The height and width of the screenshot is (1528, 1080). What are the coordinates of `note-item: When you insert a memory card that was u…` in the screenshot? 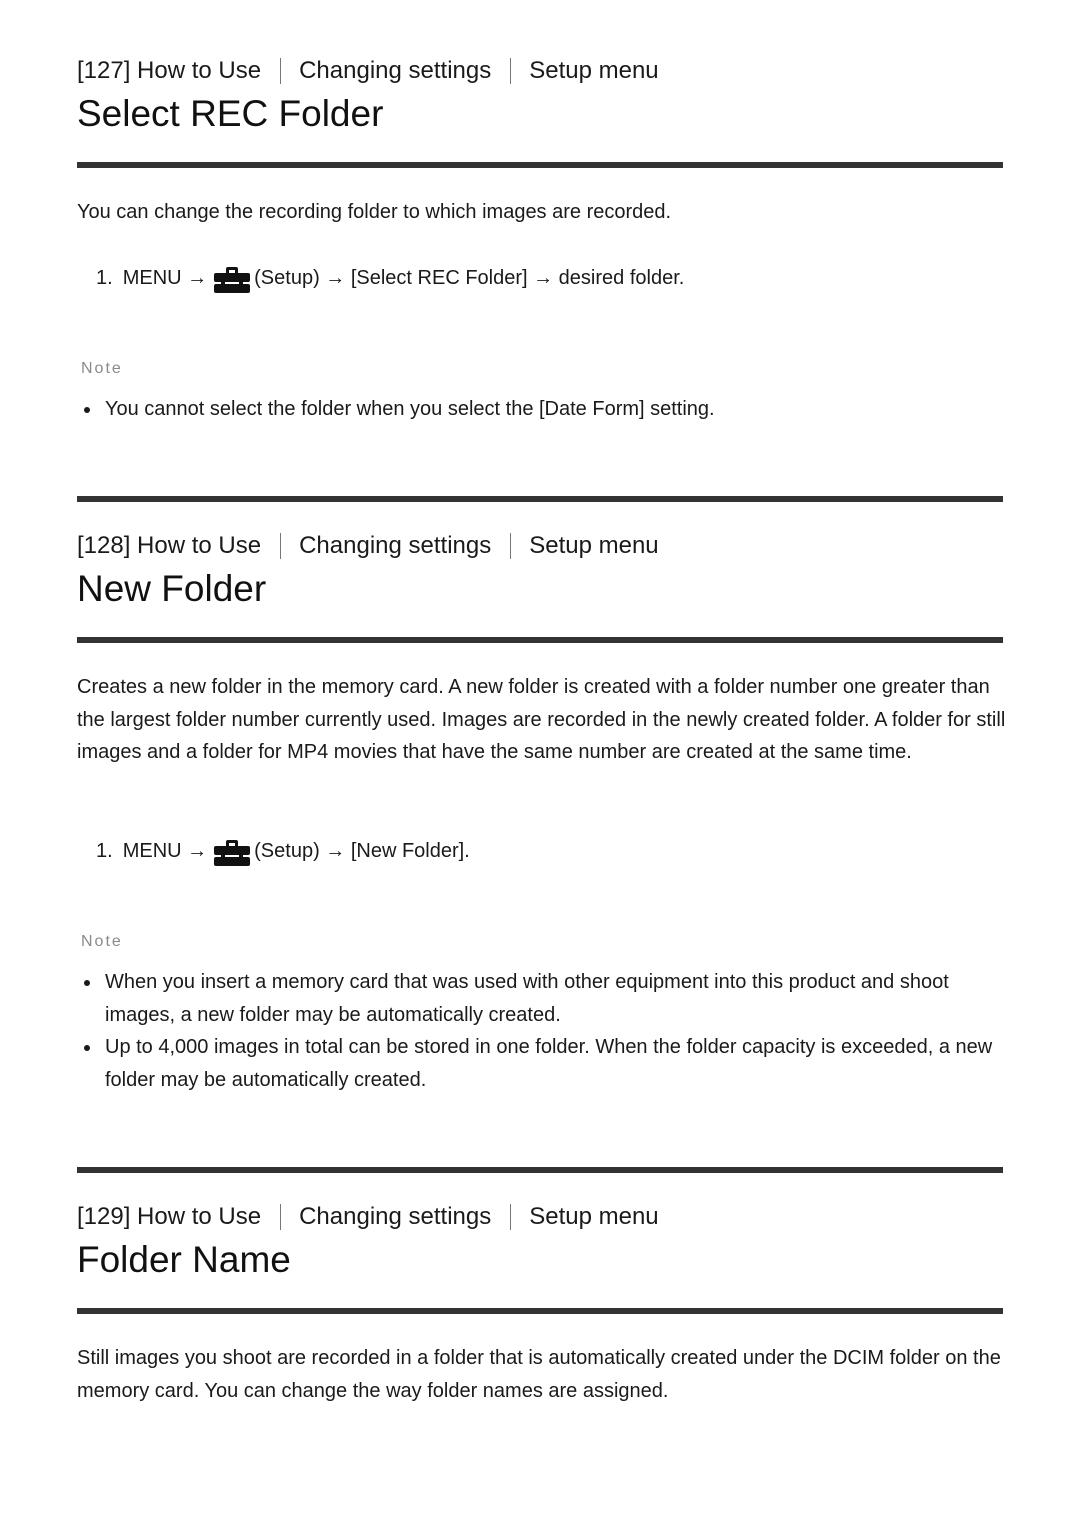 It's located at (542, 998).